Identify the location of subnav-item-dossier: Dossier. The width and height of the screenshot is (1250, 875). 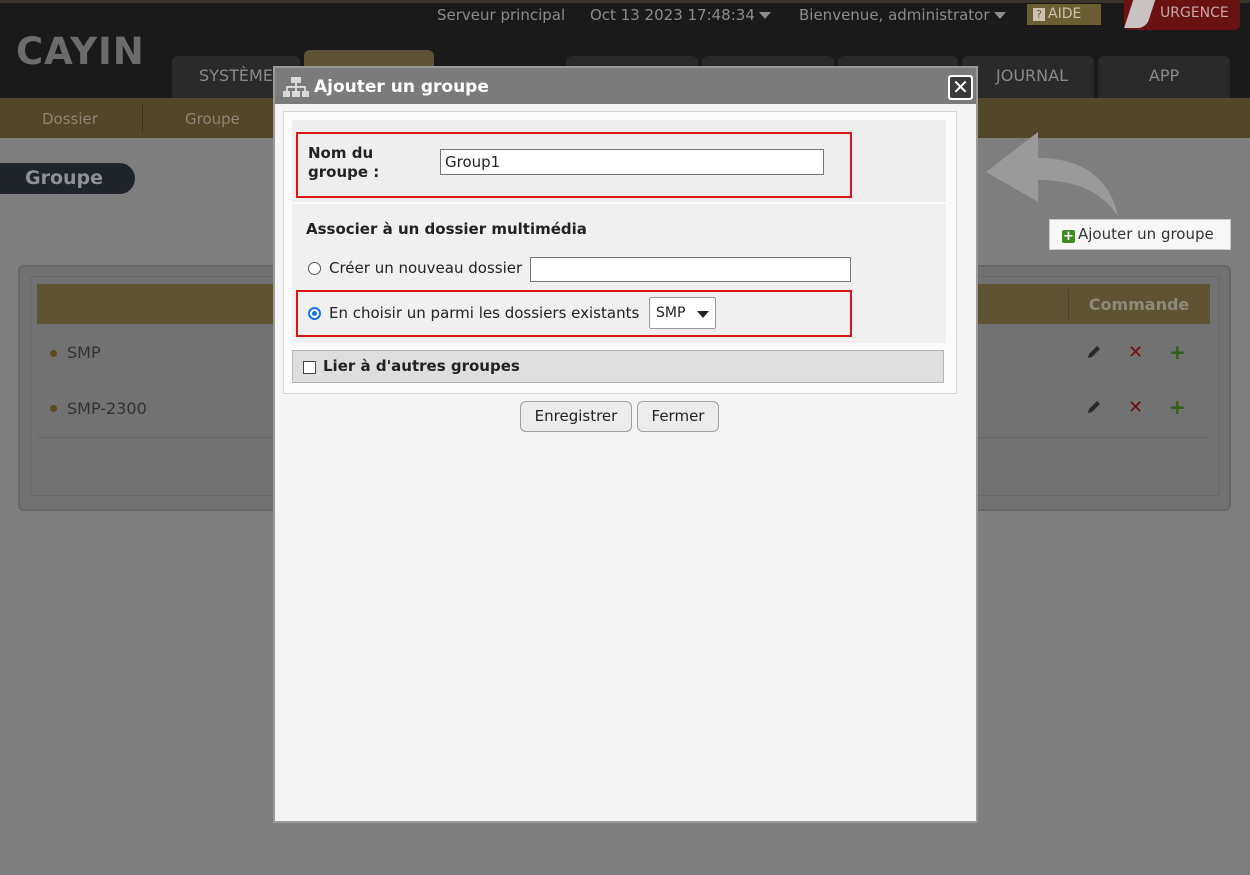
(70, 118).